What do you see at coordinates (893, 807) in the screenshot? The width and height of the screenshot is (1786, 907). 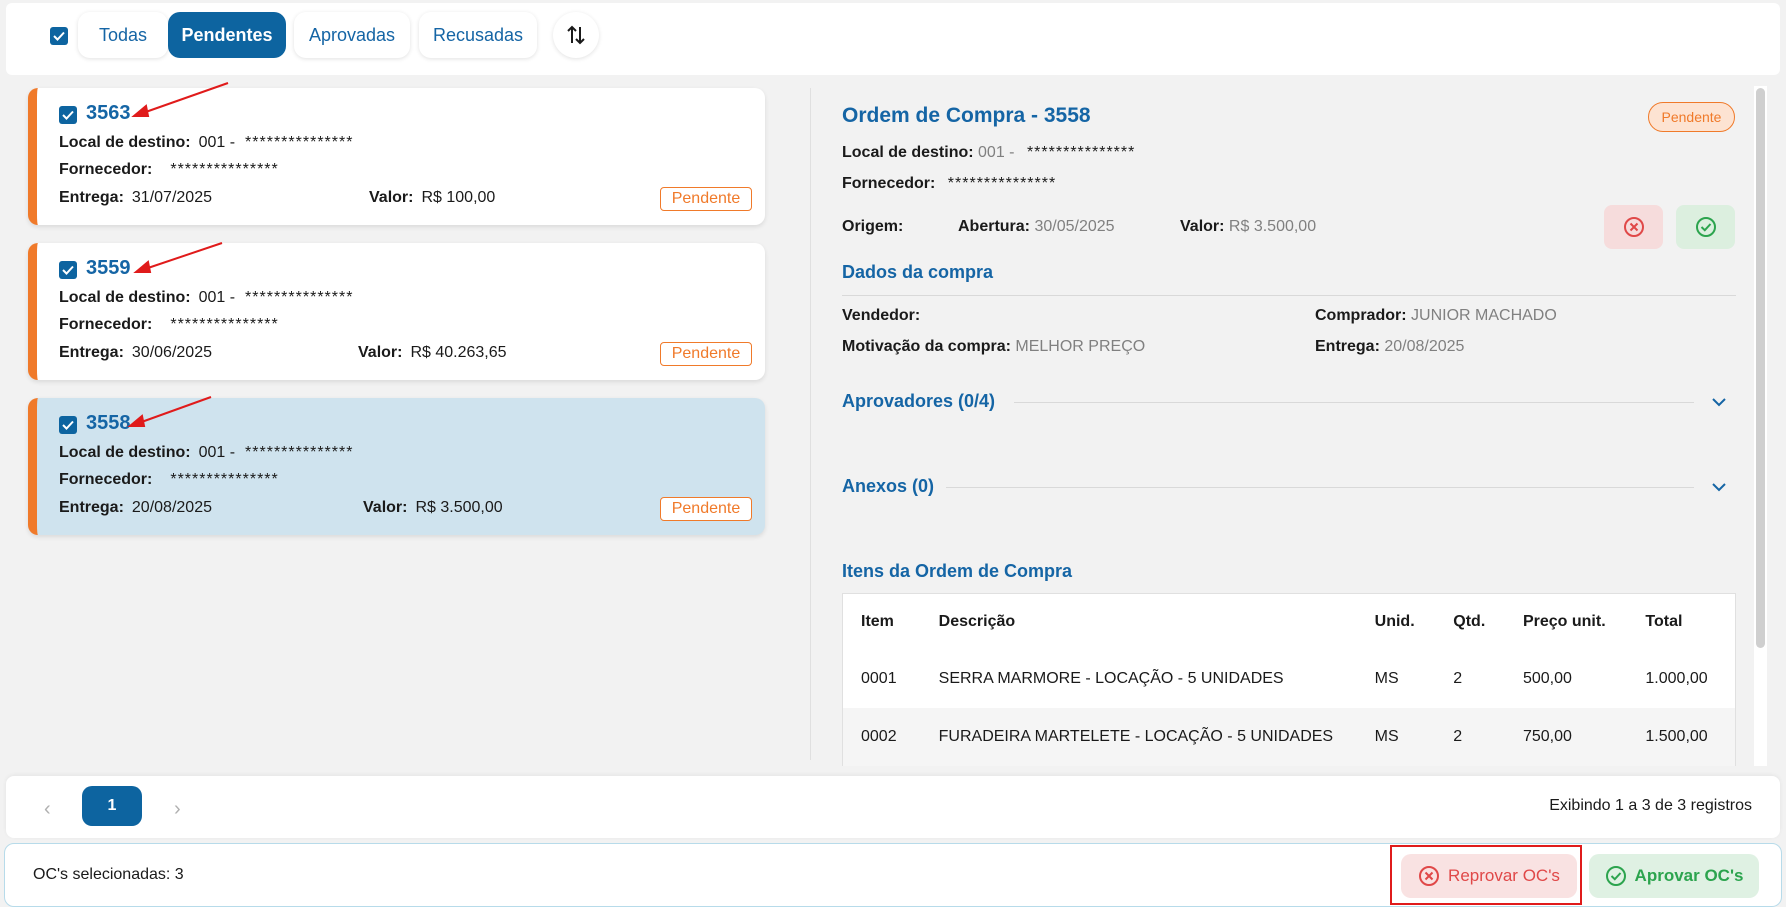 I see `pagination-bar: ‹ 1 › Exibindo 1 a 3 de 3 registros` at bounding box center [893, 807].